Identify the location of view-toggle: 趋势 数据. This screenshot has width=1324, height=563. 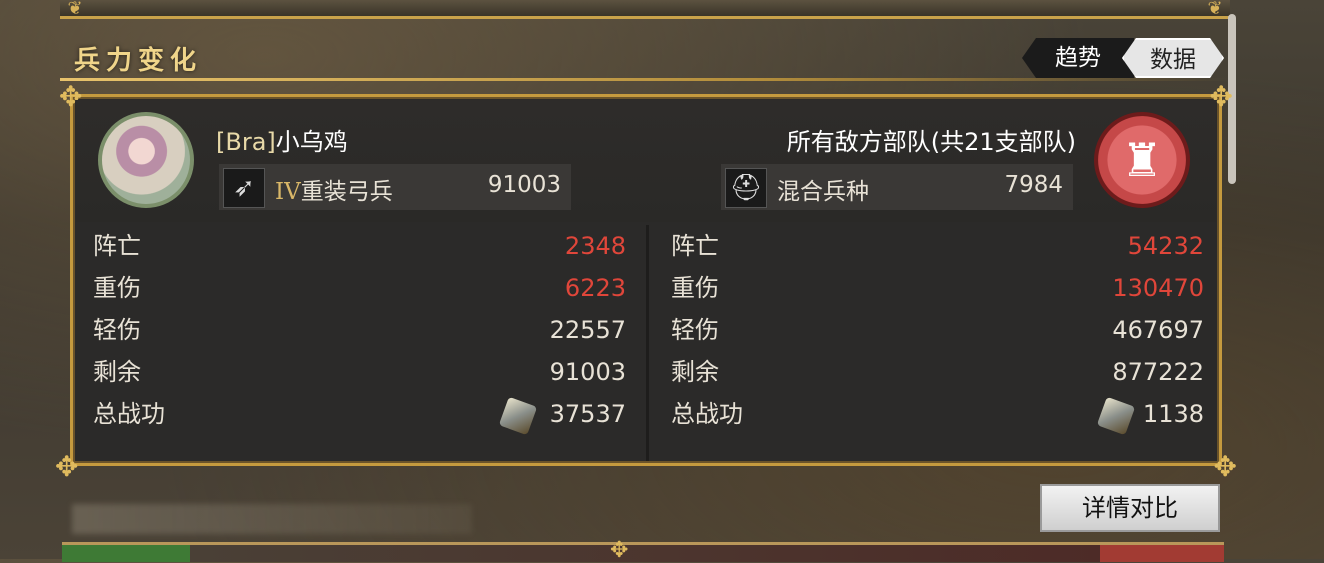
(1123, 58).